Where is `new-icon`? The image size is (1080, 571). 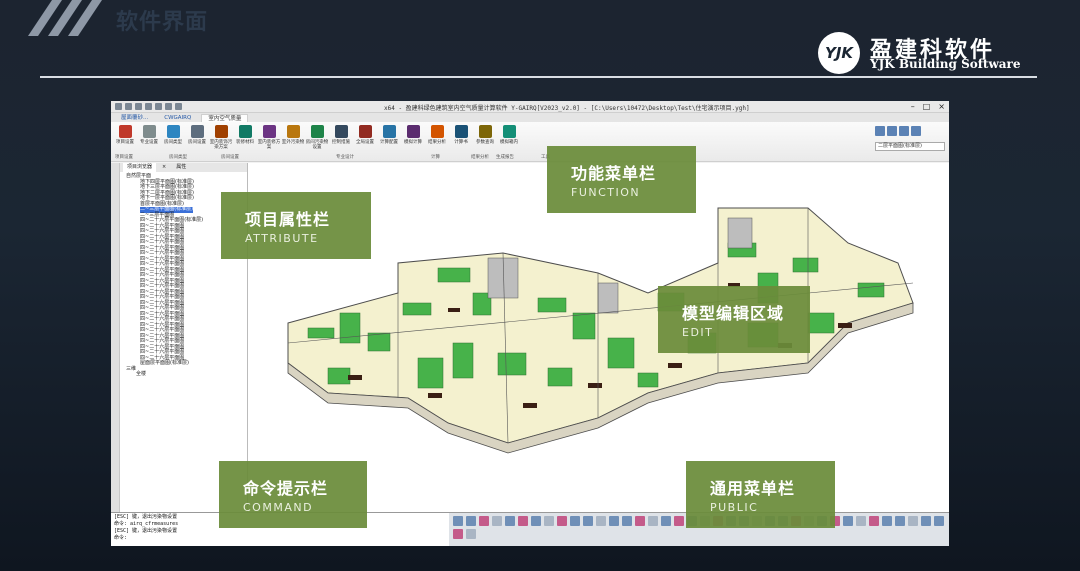
new-icon is located at coordinates (118, 106).